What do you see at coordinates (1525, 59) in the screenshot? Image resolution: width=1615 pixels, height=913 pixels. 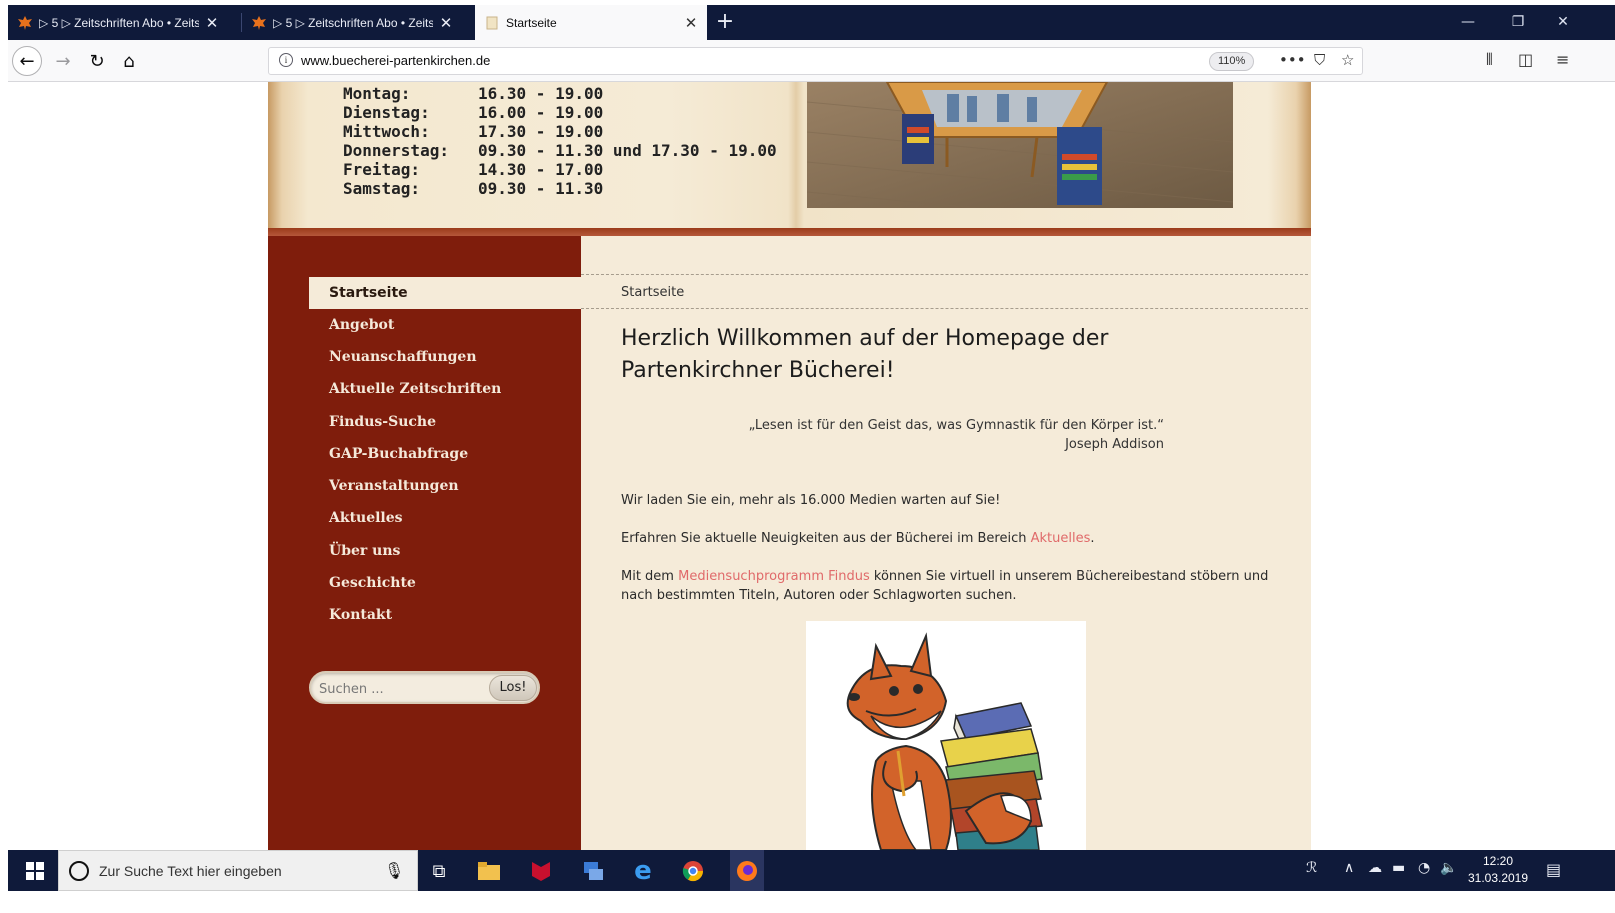 I see `sidebar-toggle-icon: ◫` at bounding box center [1525, 59].